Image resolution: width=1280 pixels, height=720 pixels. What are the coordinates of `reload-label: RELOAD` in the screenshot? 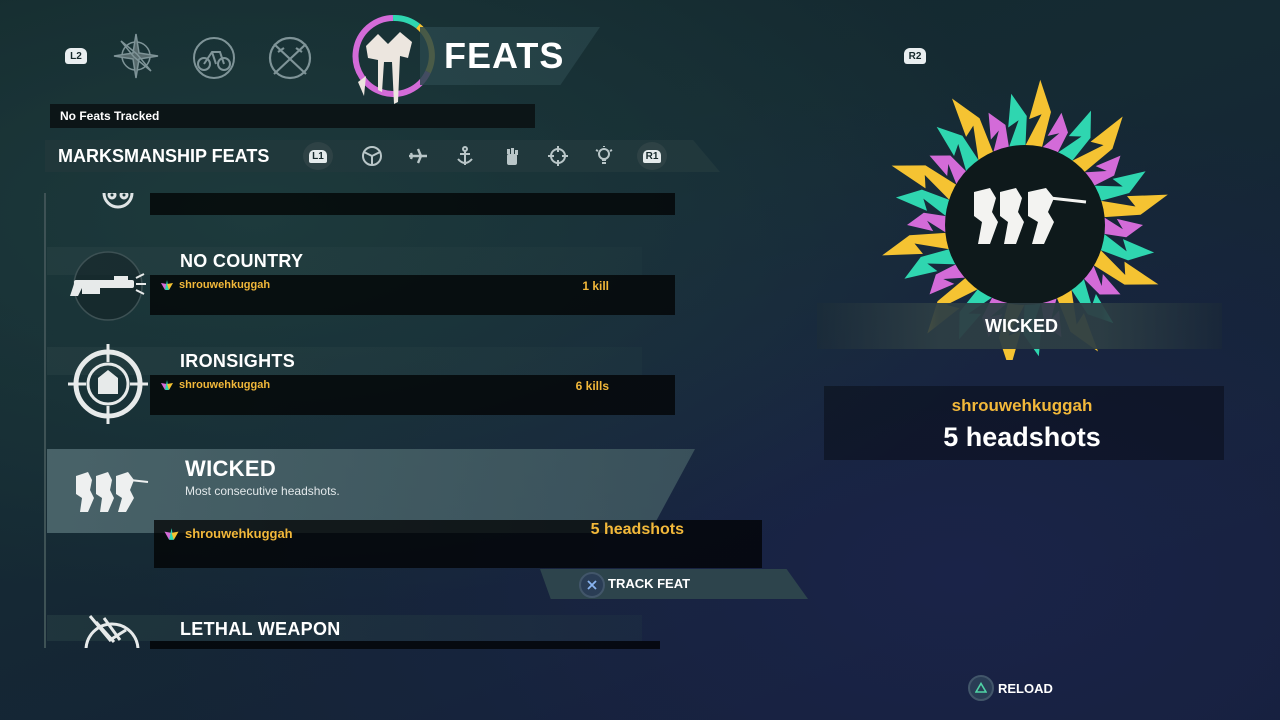 It's located at (1025, 688).